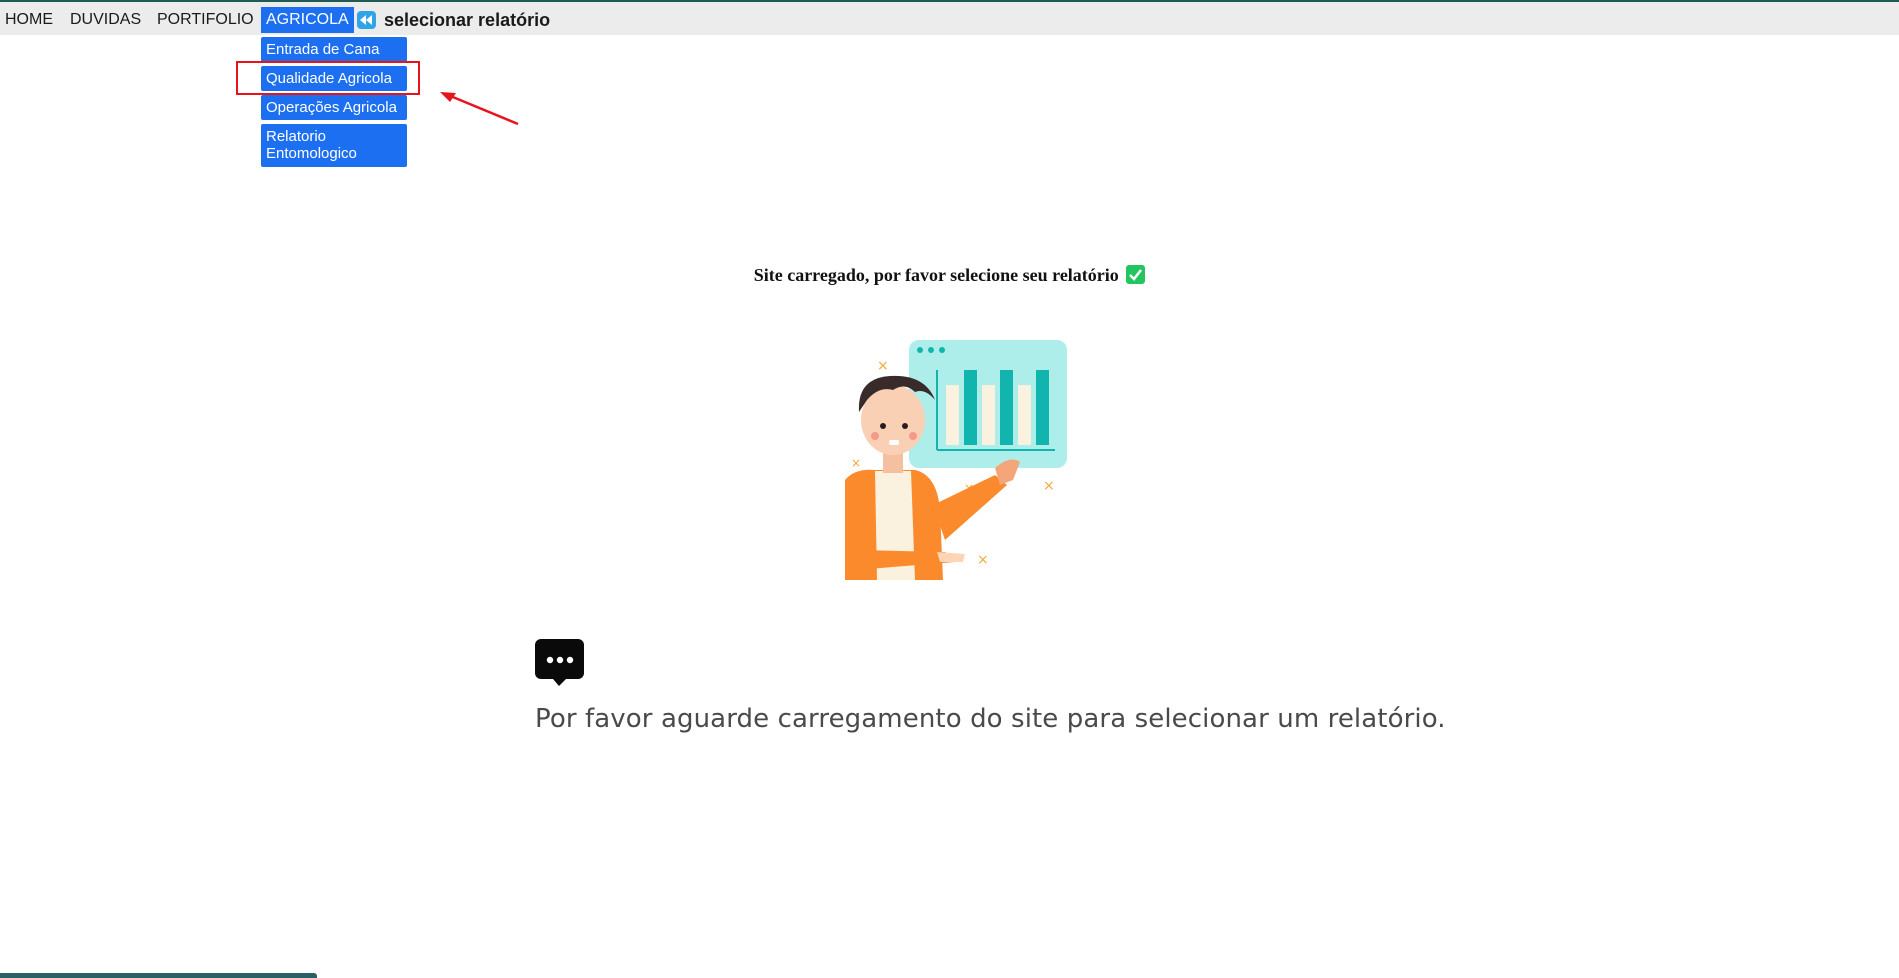 The width and height of the screenshot is (1899, 978). Describe the element at coordinates (956, 462) in the screenshot. I see `person-presenting-chart-illustration: × × × × ×` at that location.